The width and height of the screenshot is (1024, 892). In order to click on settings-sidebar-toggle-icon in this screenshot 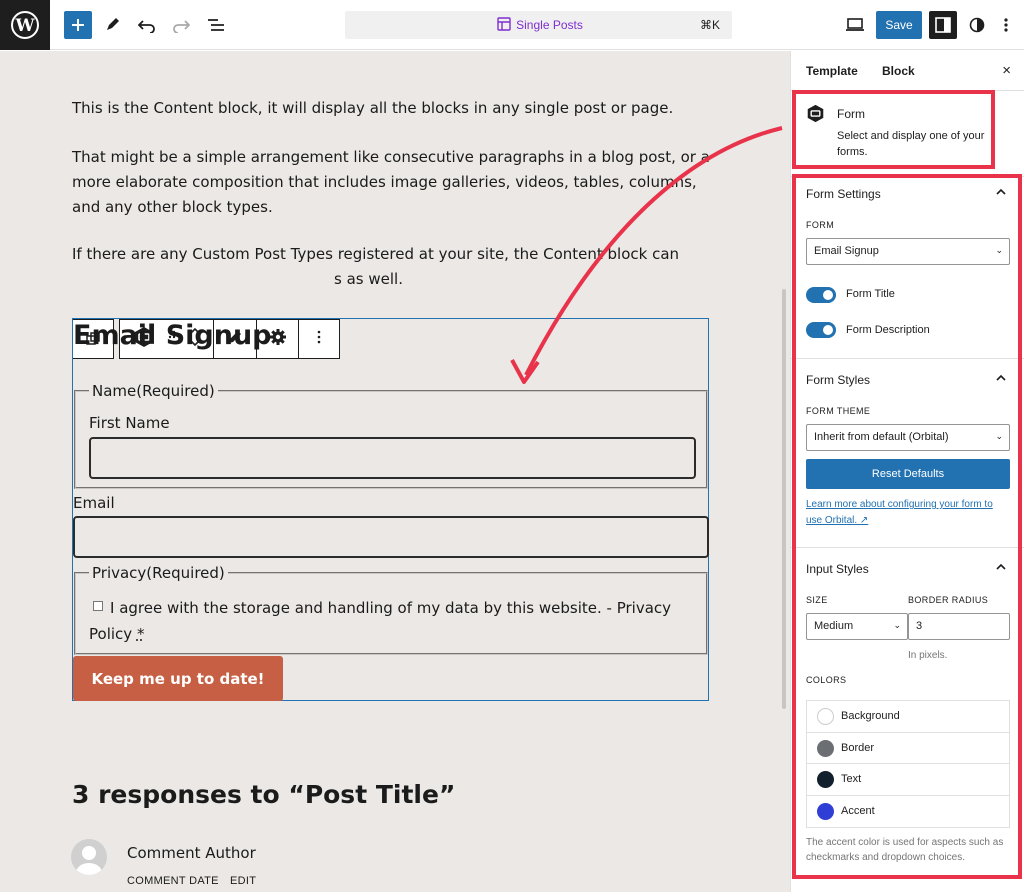, I will do `click(943, 25)`.